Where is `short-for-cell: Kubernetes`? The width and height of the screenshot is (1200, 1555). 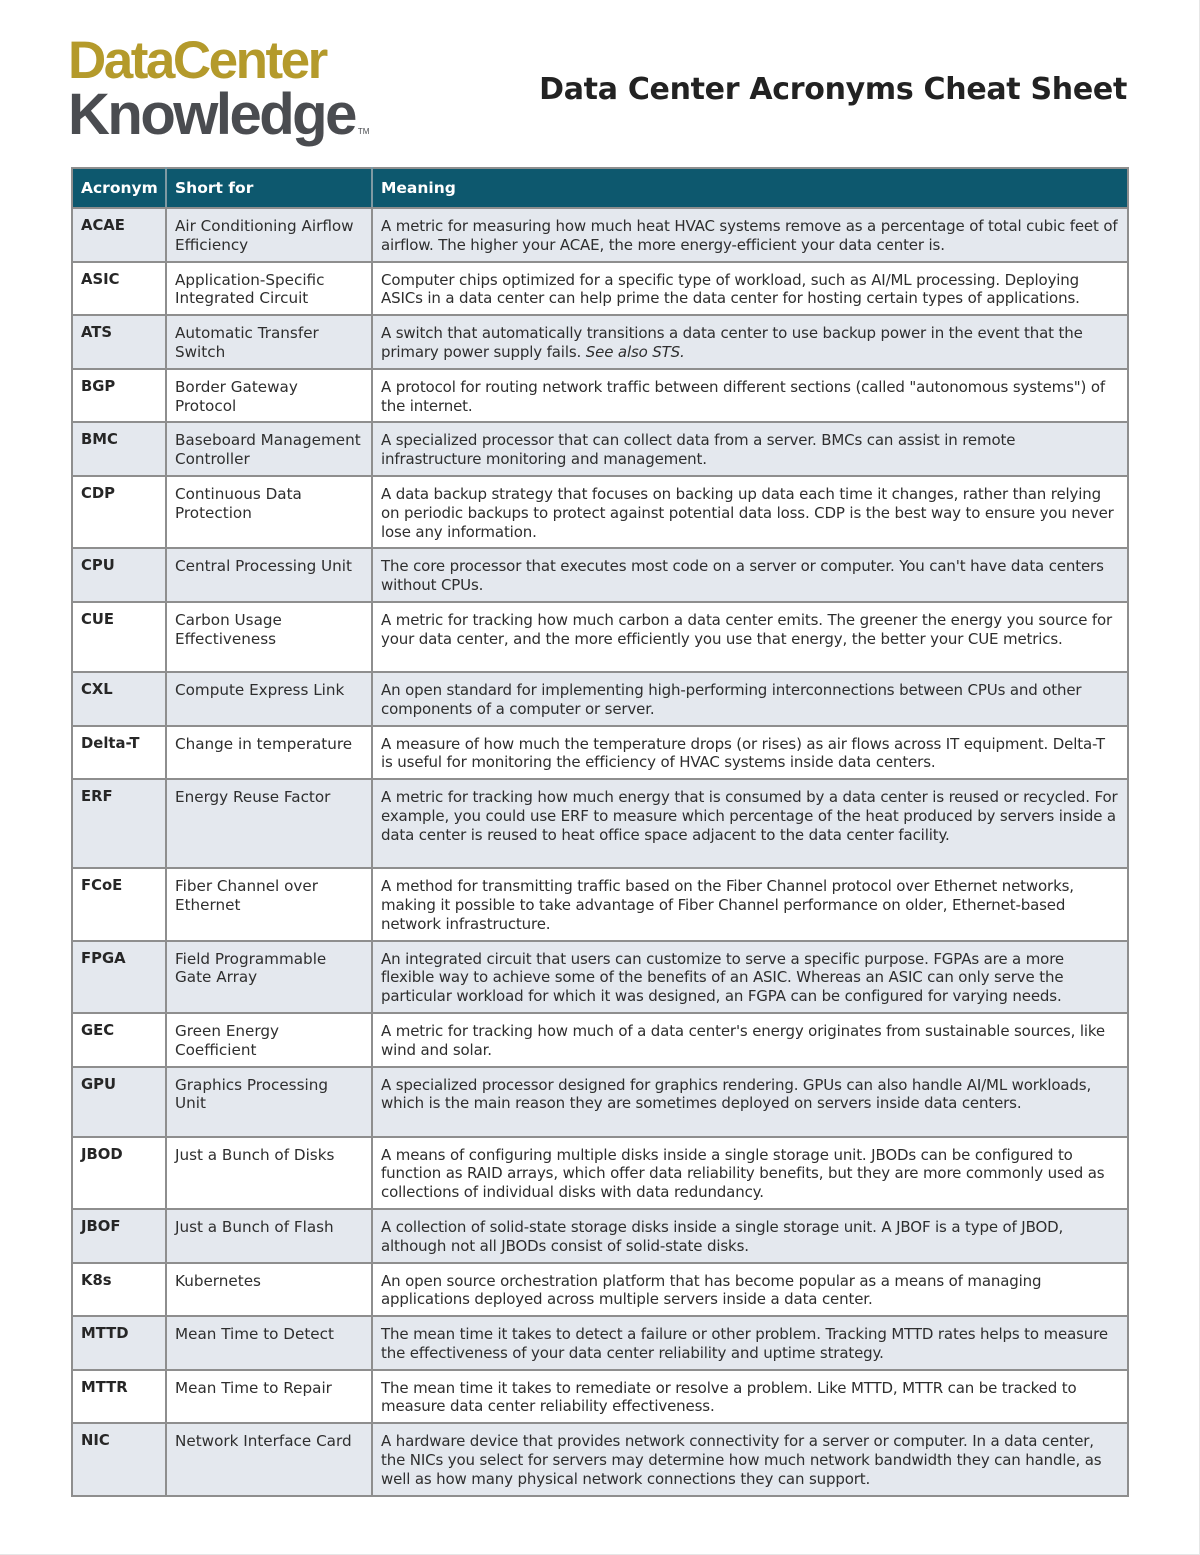 short-for-cell: Kubernetes is located at coordinates (269, 1290).